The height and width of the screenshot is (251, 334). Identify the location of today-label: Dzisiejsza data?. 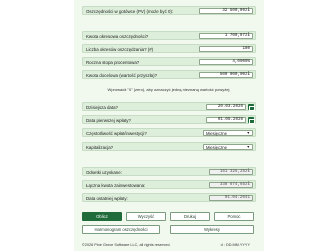
(102, 107).